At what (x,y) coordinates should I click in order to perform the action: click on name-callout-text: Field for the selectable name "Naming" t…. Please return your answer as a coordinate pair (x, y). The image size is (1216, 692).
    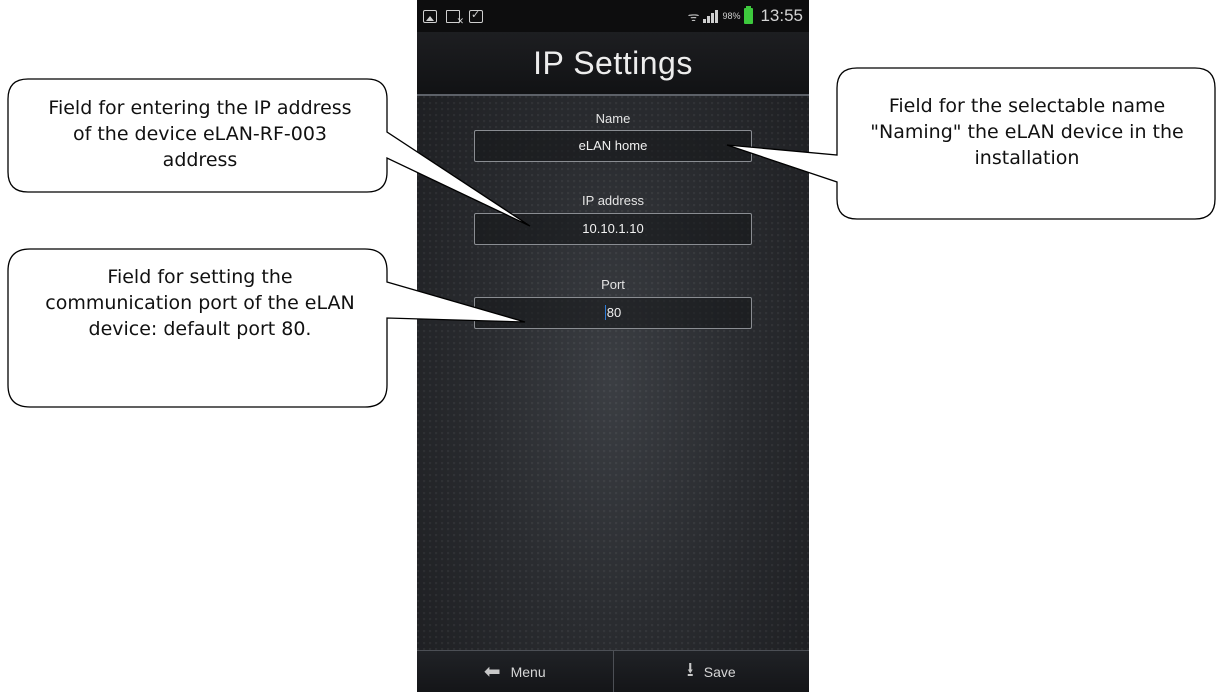
    Looking at the image, I should click on (1027, 132).